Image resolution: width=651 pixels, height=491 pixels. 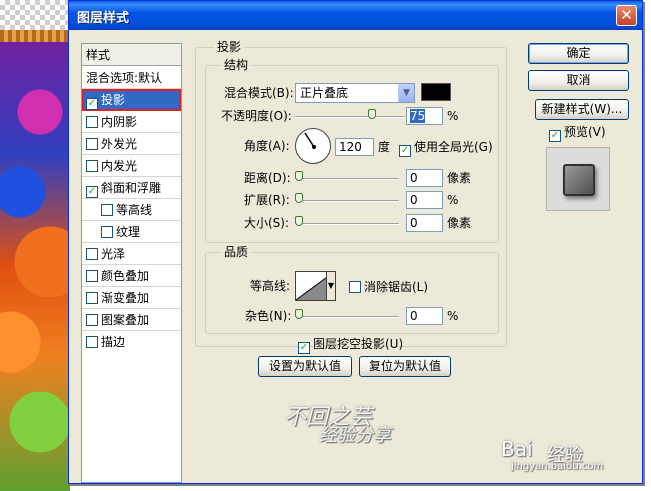 I want to click on noise-label: 杂色(N):, so click(x=268, y=316).